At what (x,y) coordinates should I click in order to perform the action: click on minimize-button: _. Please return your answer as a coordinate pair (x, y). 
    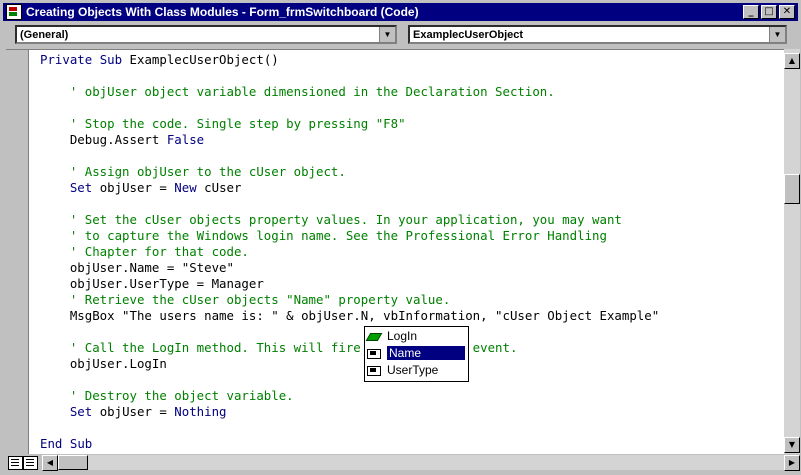
    Looking at the image, I should click on (751, 12).